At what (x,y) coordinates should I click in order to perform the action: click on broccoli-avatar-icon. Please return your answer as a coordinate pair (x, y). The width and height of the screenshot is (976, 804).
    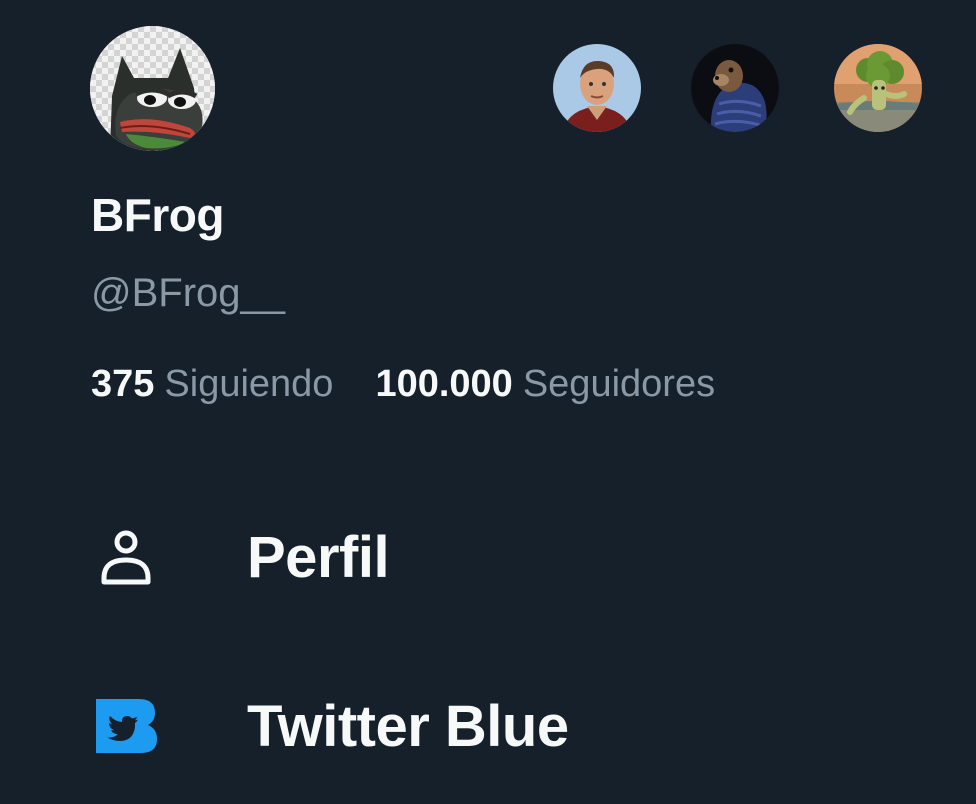
    Looking at the image, I should click on (878, 88).